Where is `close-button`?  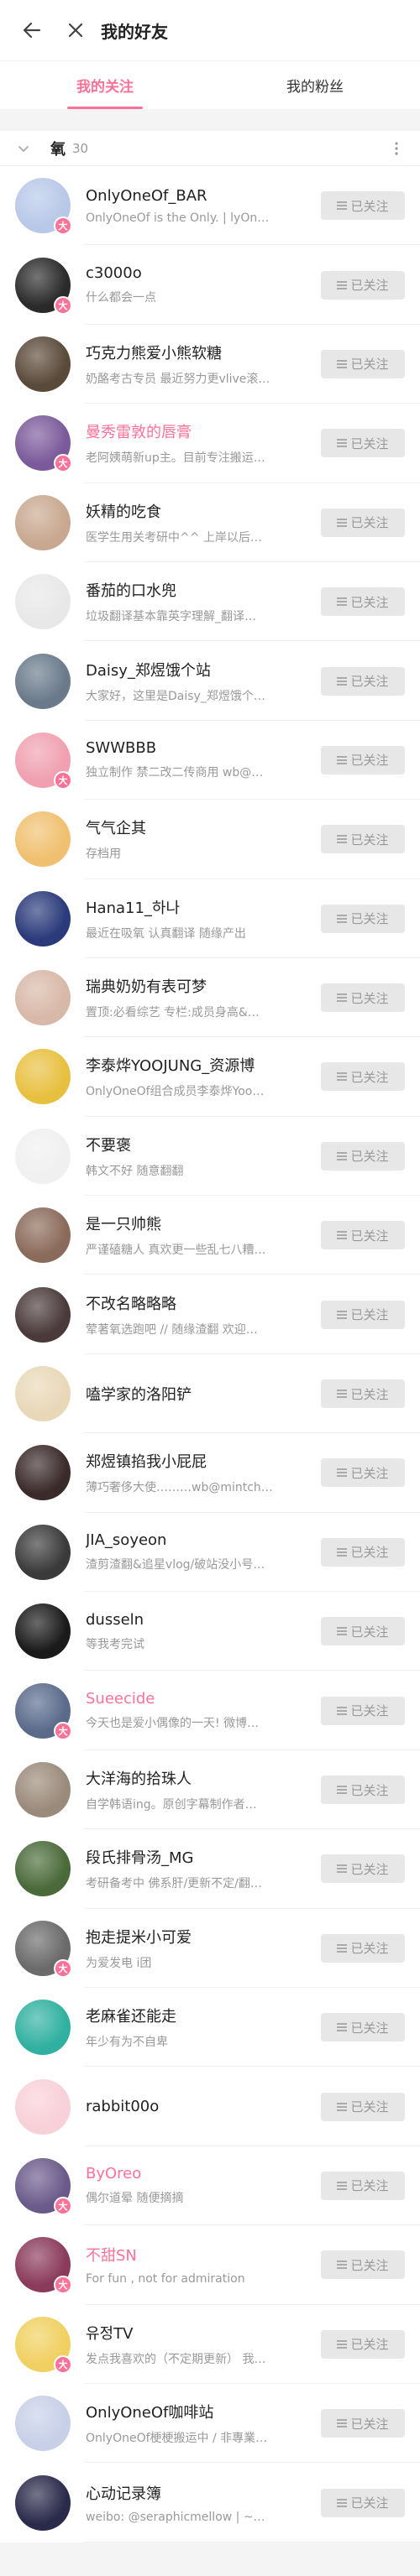
close-button is located at coordinates (75, 30).